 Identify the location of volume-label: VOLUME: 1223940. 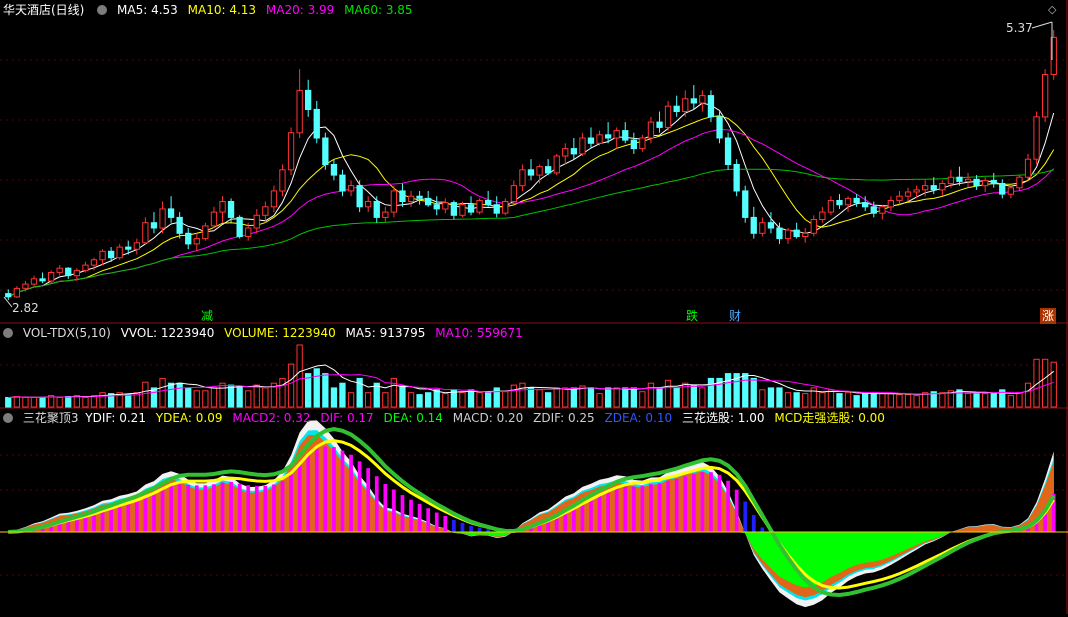
(280, 333).